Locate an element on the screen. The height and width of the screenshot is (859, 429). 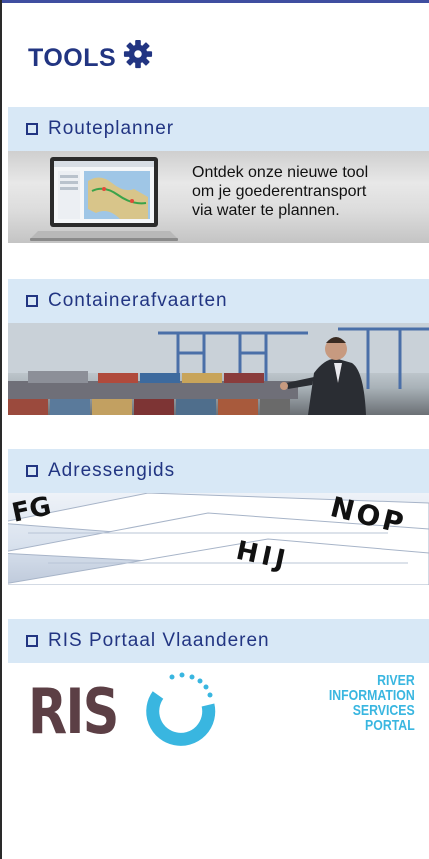
ris-tagline-line: PORTAL is located at coordinates (390, 725).